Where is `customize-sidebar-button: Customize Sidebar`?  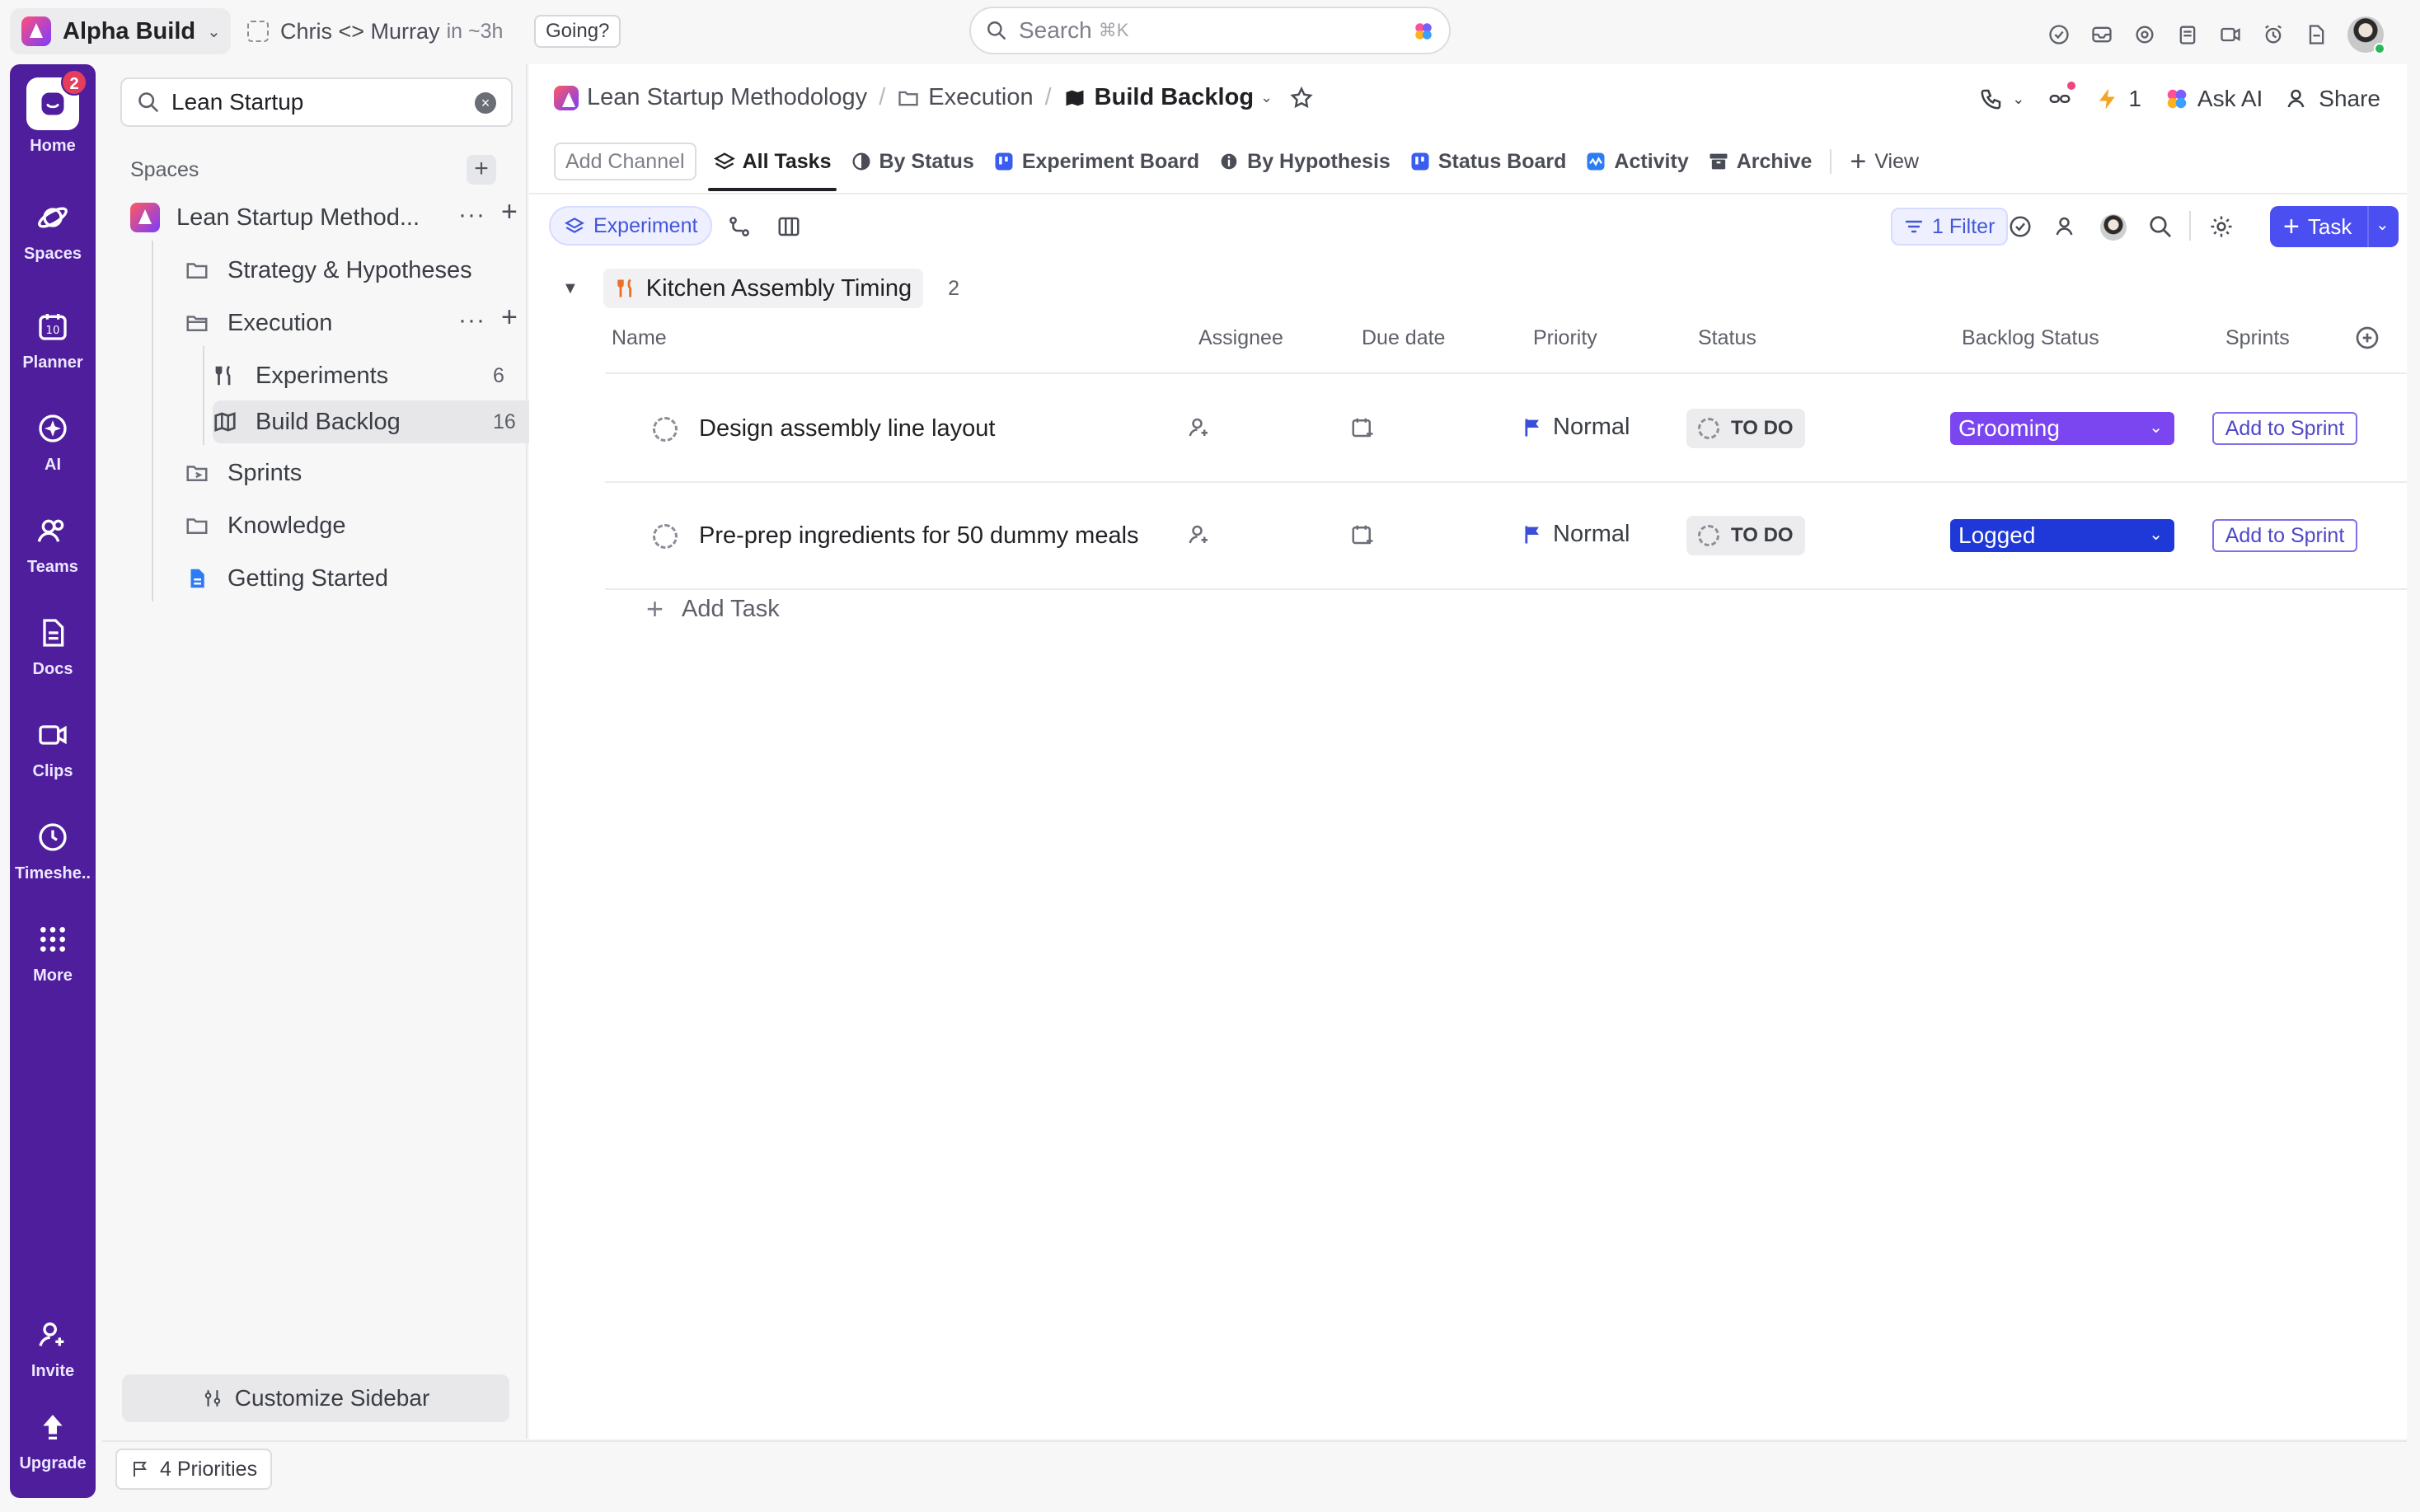 customize-sidebar-button: Customize Sidebar is located at coordinates (315, 1398).